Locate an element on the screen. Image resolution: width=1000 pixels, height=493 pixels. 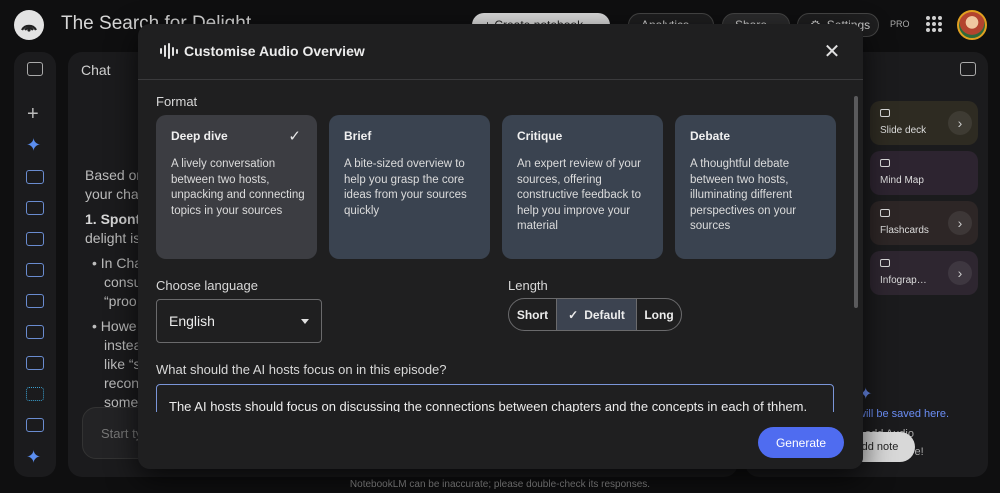
length-option-label: Default is located at coordinates (604, 314).